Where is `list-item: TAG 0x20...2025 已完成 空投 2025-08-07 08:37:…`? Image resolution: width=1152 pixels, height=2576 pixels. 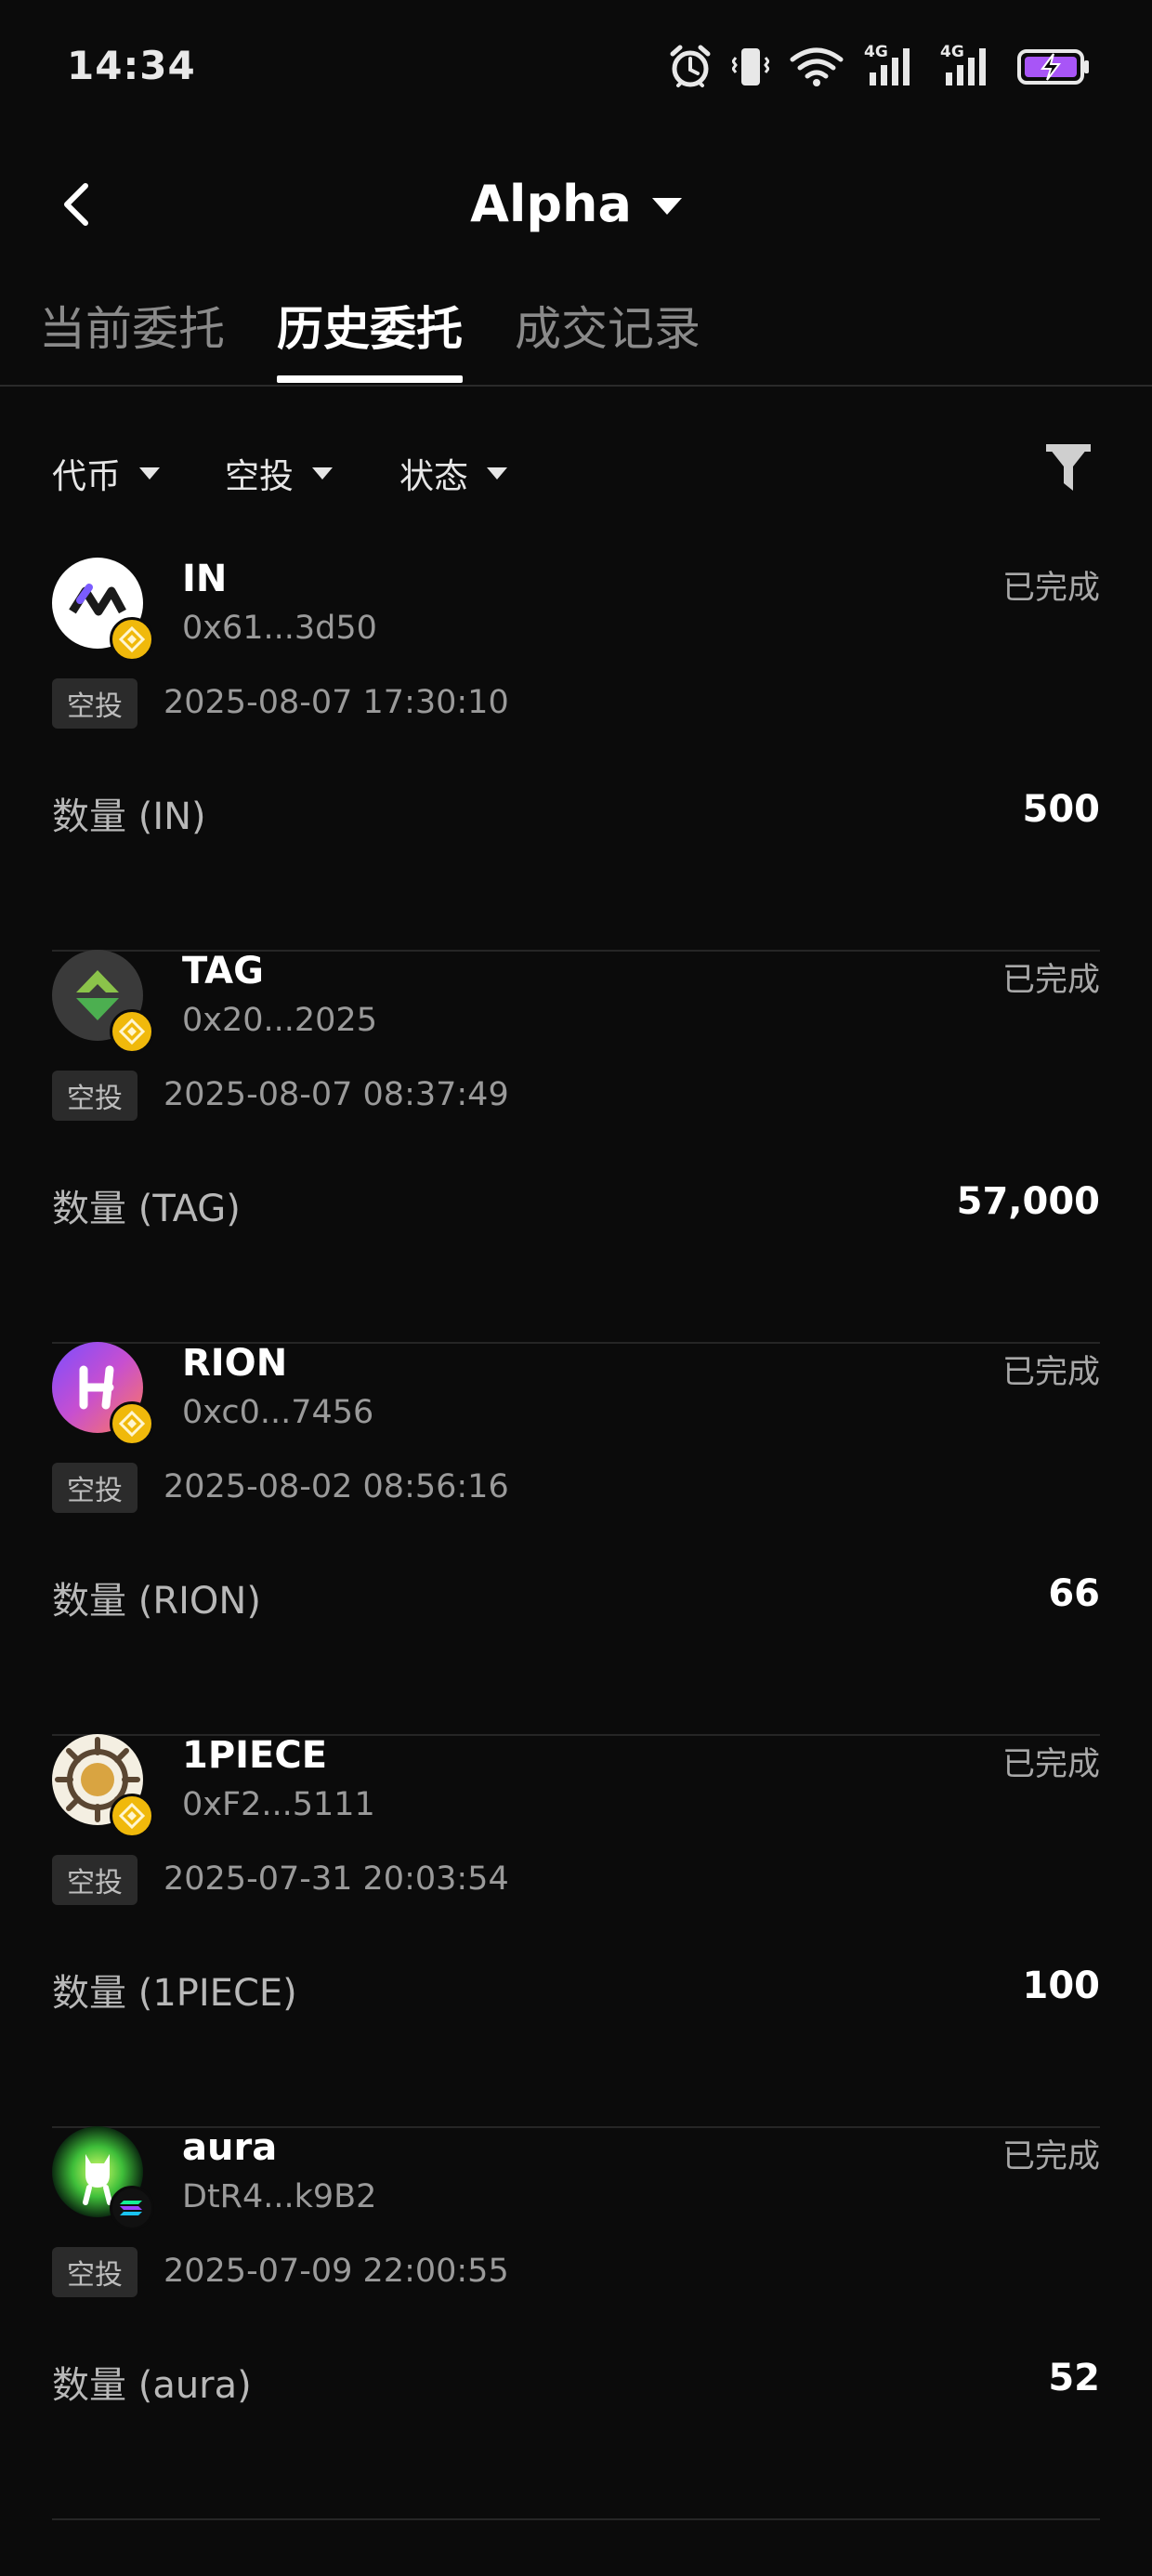 list-item: TAG 0x20...2025 已完成 空投 2025-08-07 08:37:… is located at coordinates (576, 1147).